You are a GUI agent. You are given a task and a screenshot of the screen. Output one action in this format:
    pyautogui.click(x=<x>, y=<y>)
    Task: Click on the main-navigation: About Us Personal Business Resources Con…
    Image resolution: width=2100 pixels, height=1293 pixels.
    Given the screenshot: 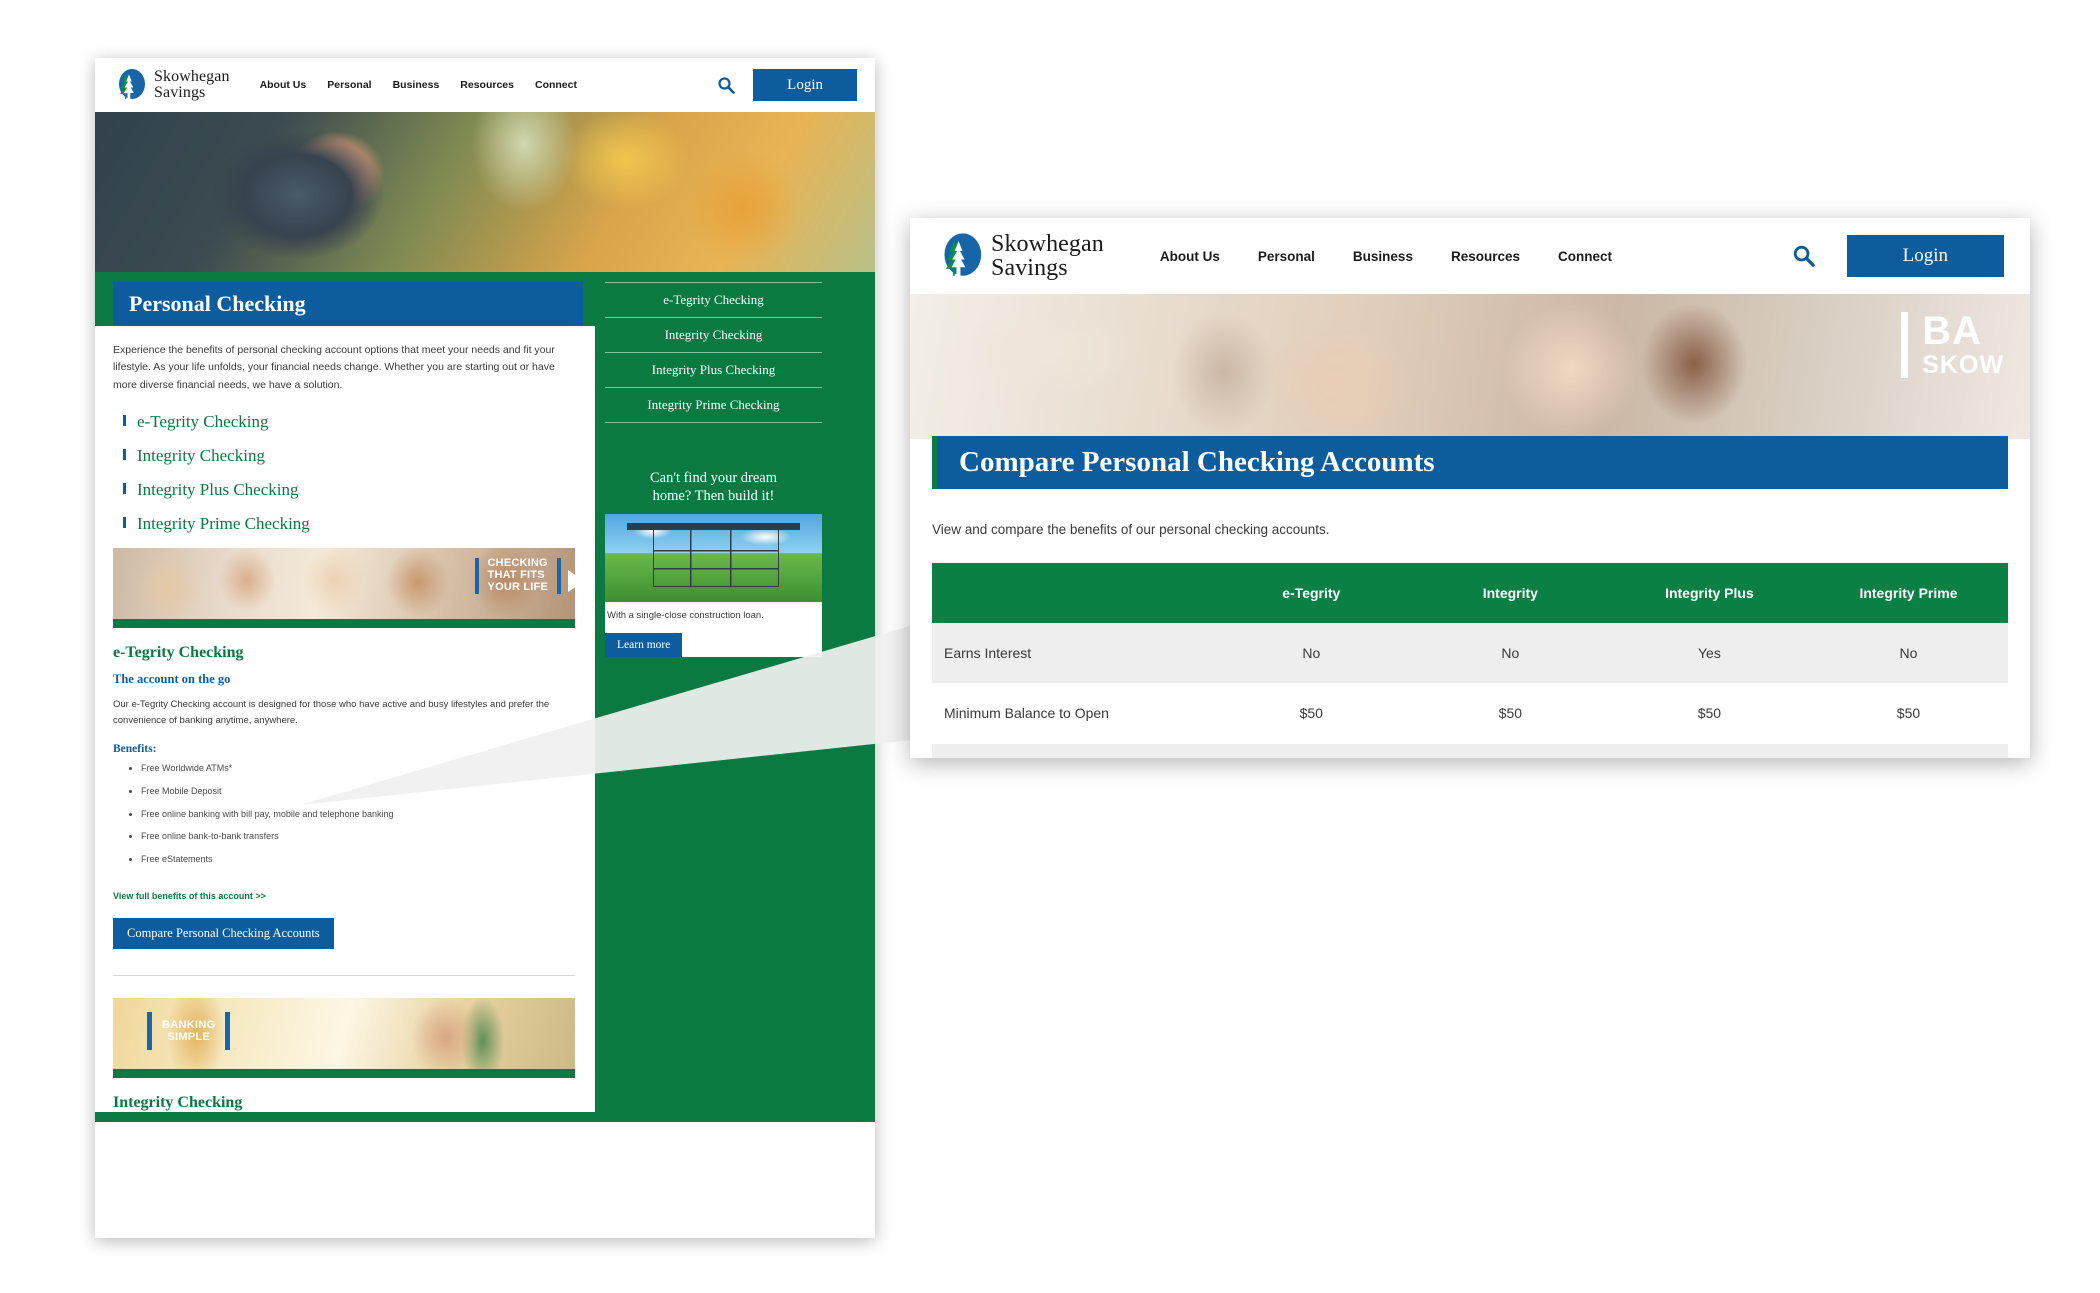 What is the action you would take?
    pyautogui.click(x=418, y=85)
    